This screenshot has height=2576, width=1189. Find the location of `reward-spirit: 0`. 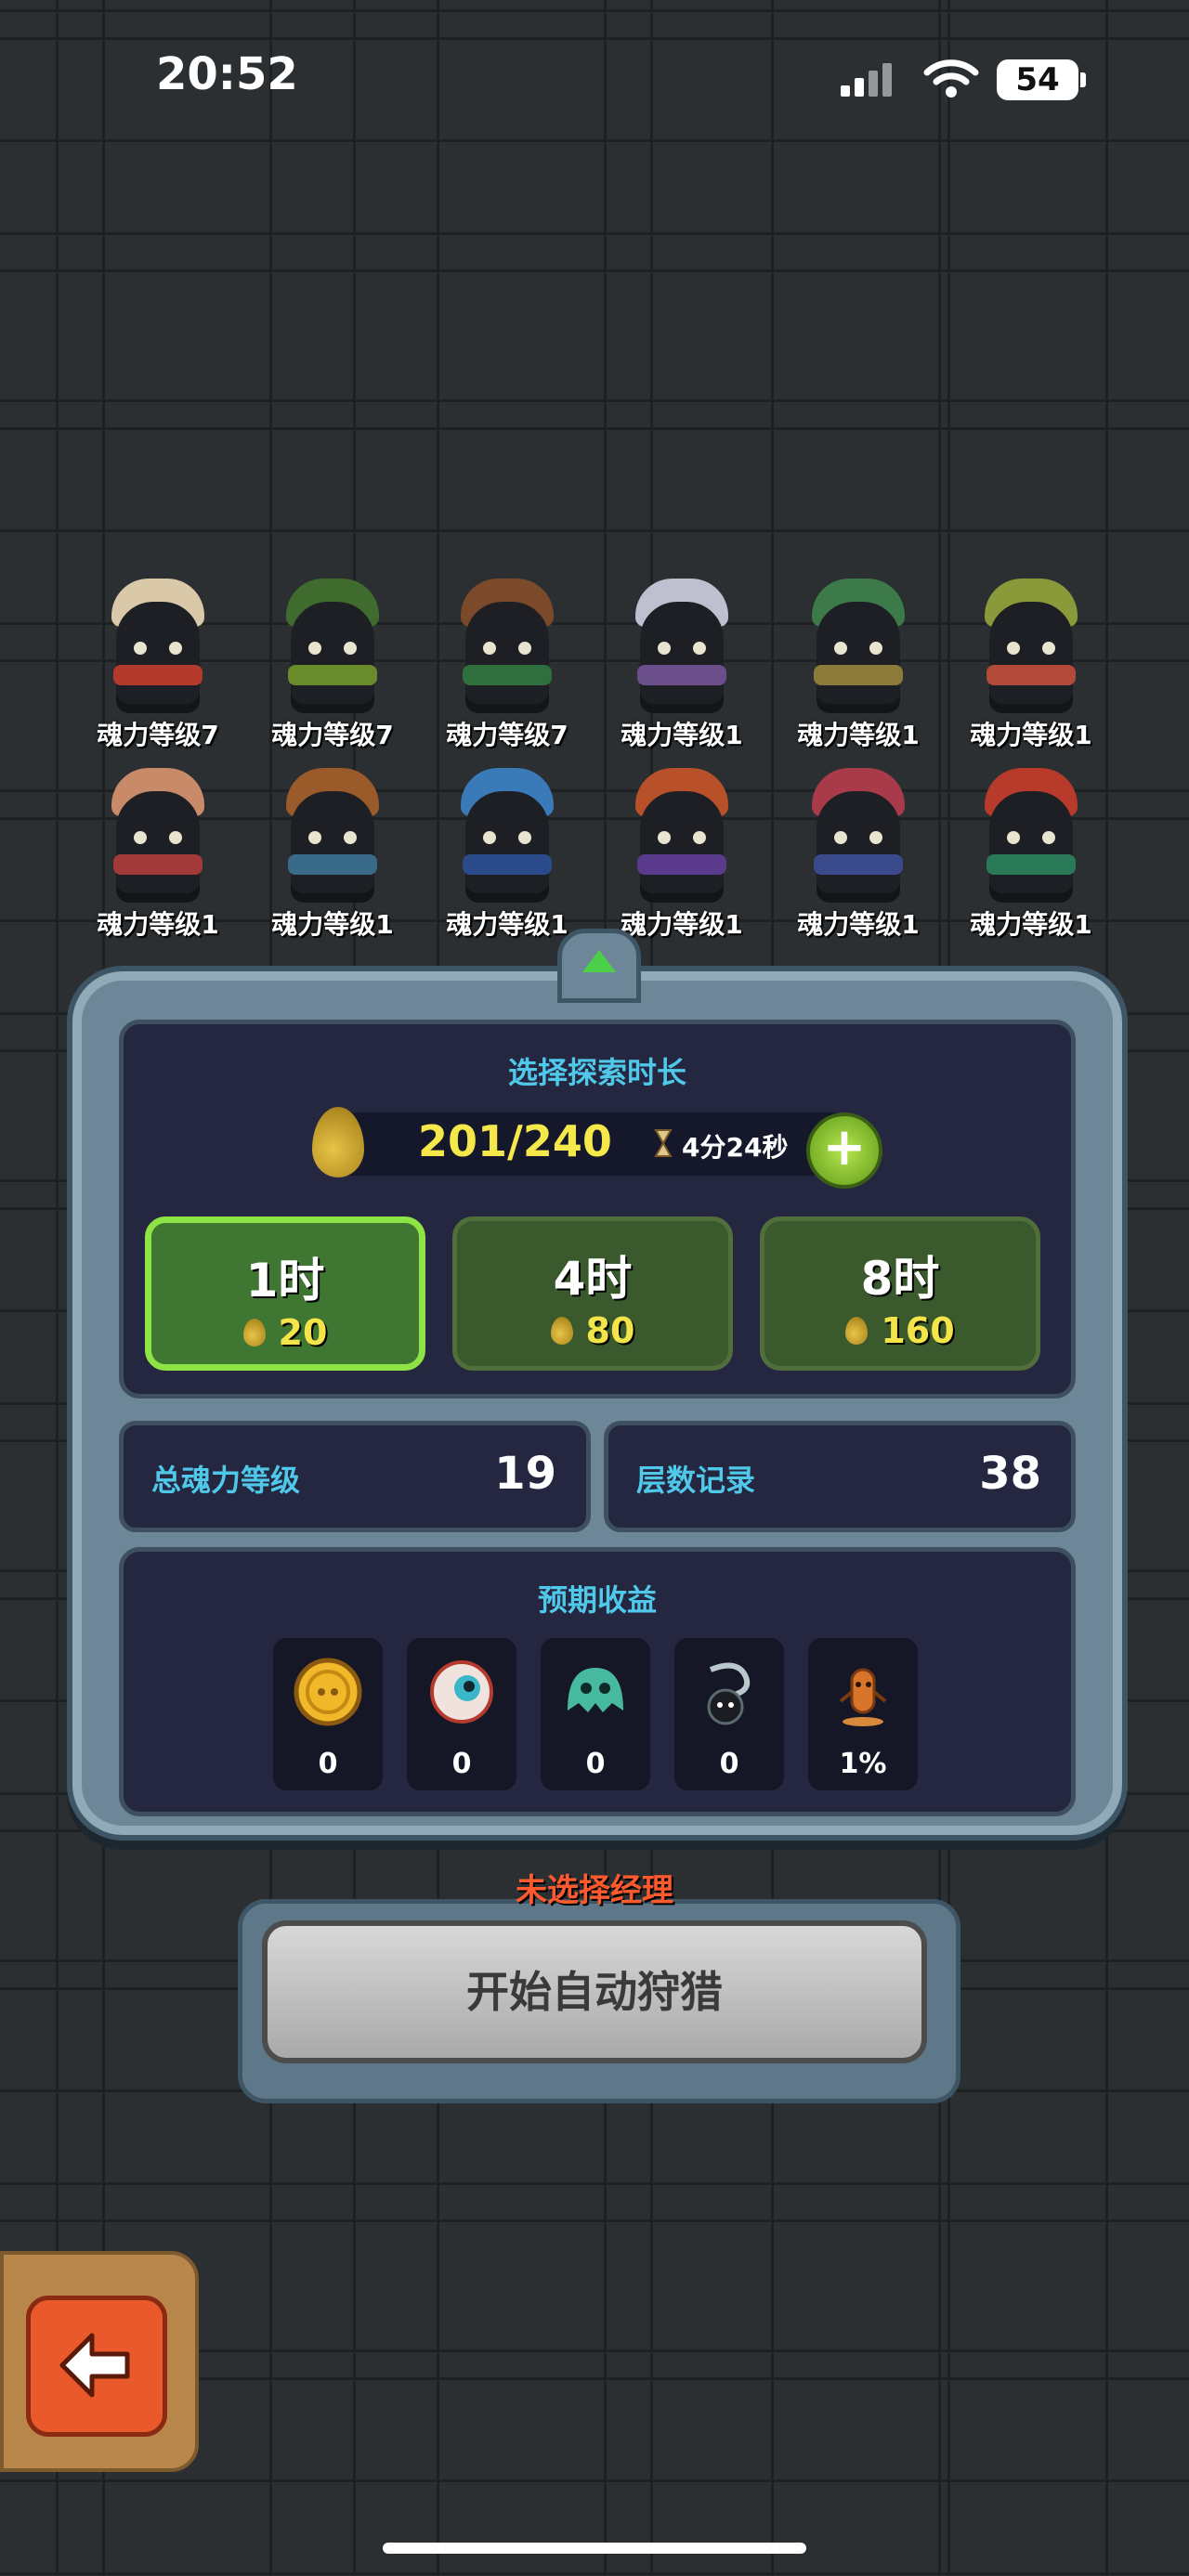

reward-spirit: 0 is located at coordinates (595, 1714).